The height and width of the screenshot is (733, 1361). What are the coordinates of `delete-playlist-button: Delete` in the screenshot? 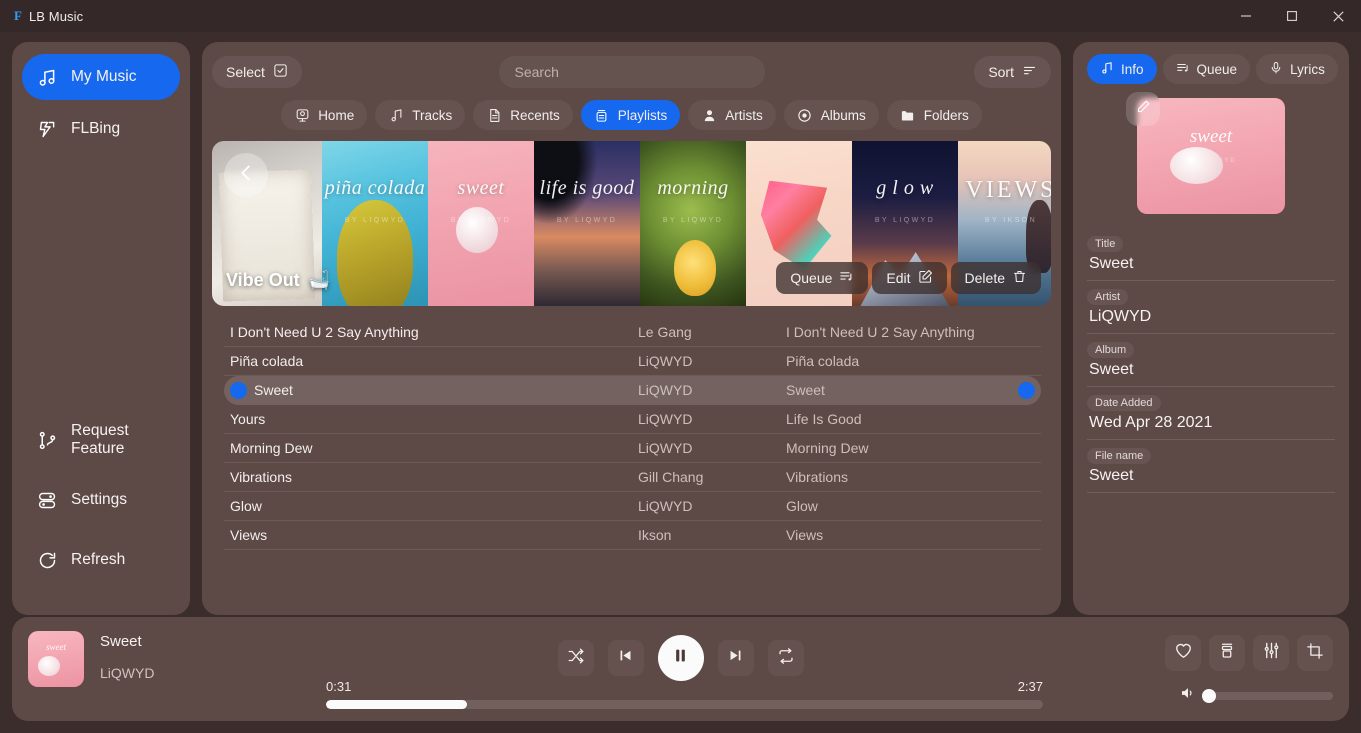 It's located at (995, 278).